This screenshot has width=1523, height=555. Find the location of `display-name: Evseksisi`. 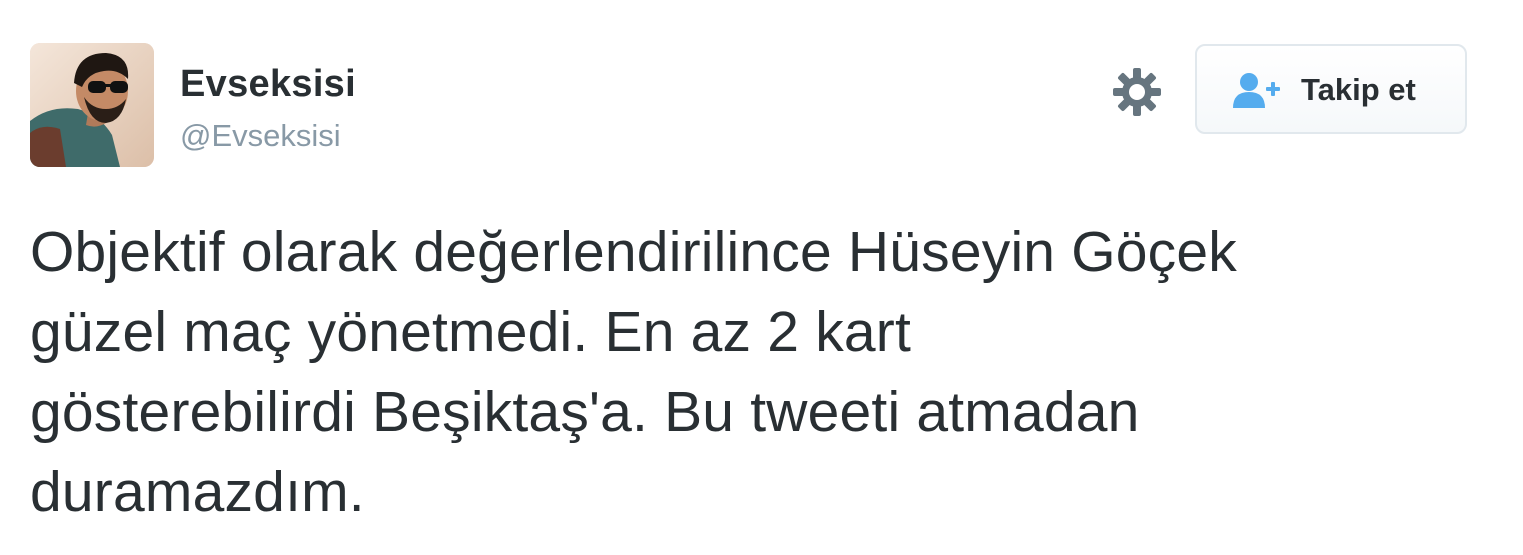

display-name: Evseksisi is located at coordinates (268, 84).